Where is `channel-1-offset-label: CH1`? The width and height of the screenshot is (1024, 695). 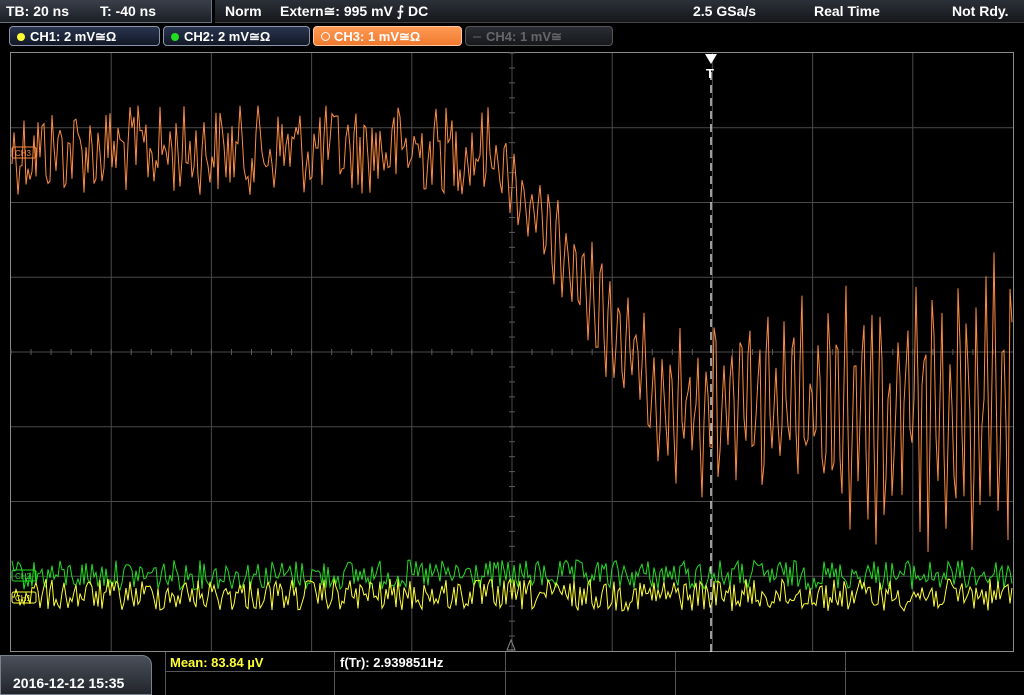
channel-1-offset-label: CH1 is located at coordinates (23, 598).